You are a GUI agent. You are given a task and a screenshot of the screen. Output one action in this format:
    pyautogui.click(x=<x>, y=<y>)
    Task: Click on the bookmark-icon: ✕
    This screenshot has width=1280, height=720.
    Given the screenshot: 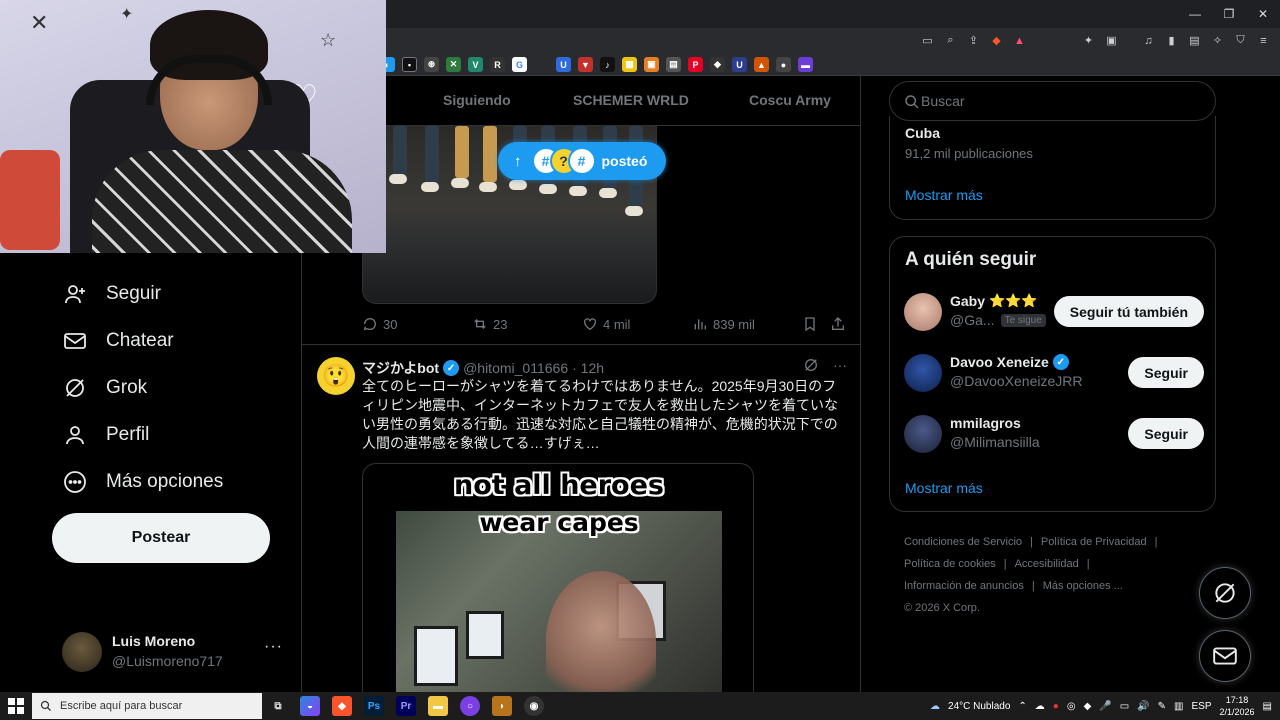 What is the action you would take?
    pyautogui.click(x=453, y=64)
    